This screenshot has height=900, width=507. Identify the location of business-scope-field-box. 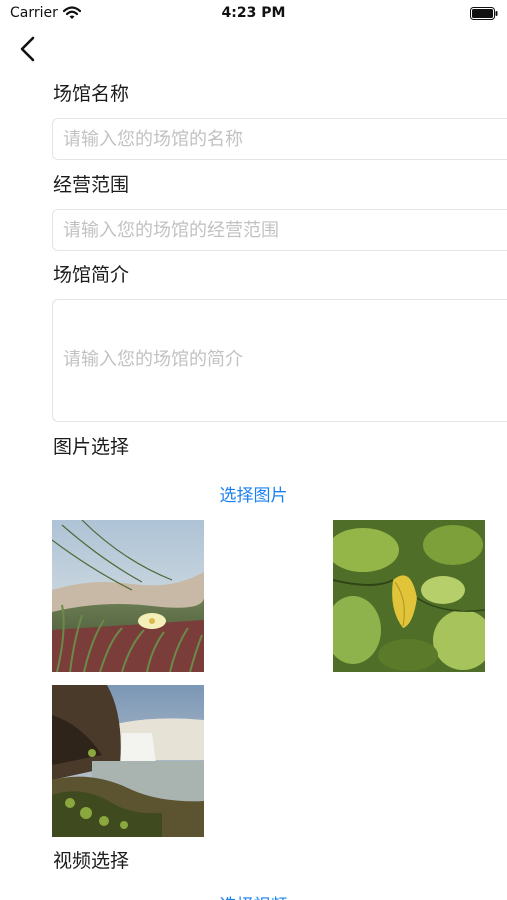
(279, 230).